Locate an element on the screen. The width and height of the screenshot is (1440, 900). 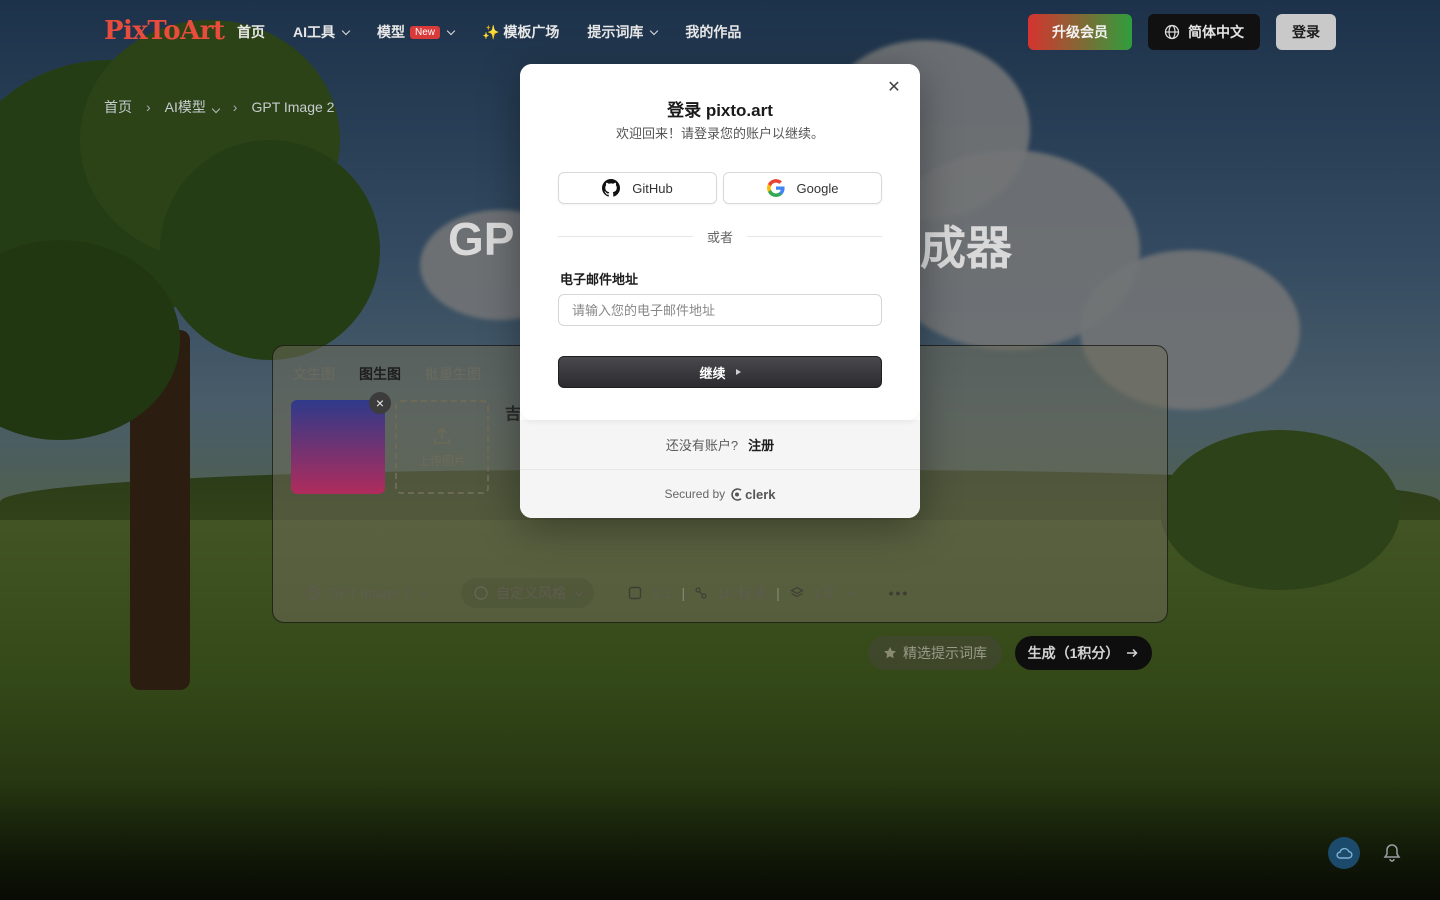
uploaded-image-thumbnail is located at coordinates (338, 447).